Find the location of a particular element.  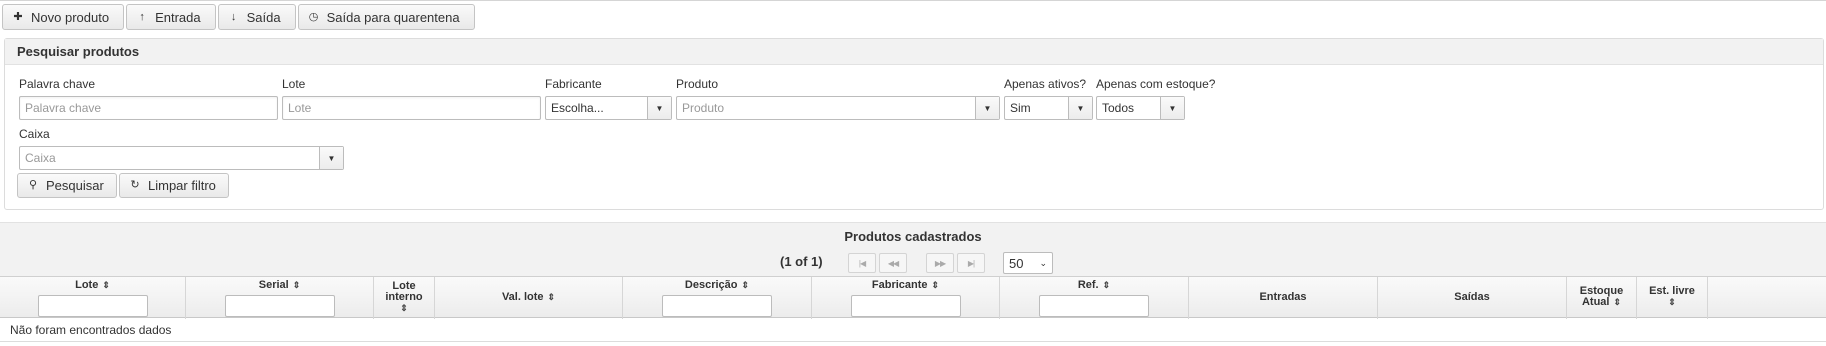

column-entries: Entradas is located at coordinates (1283, 298).